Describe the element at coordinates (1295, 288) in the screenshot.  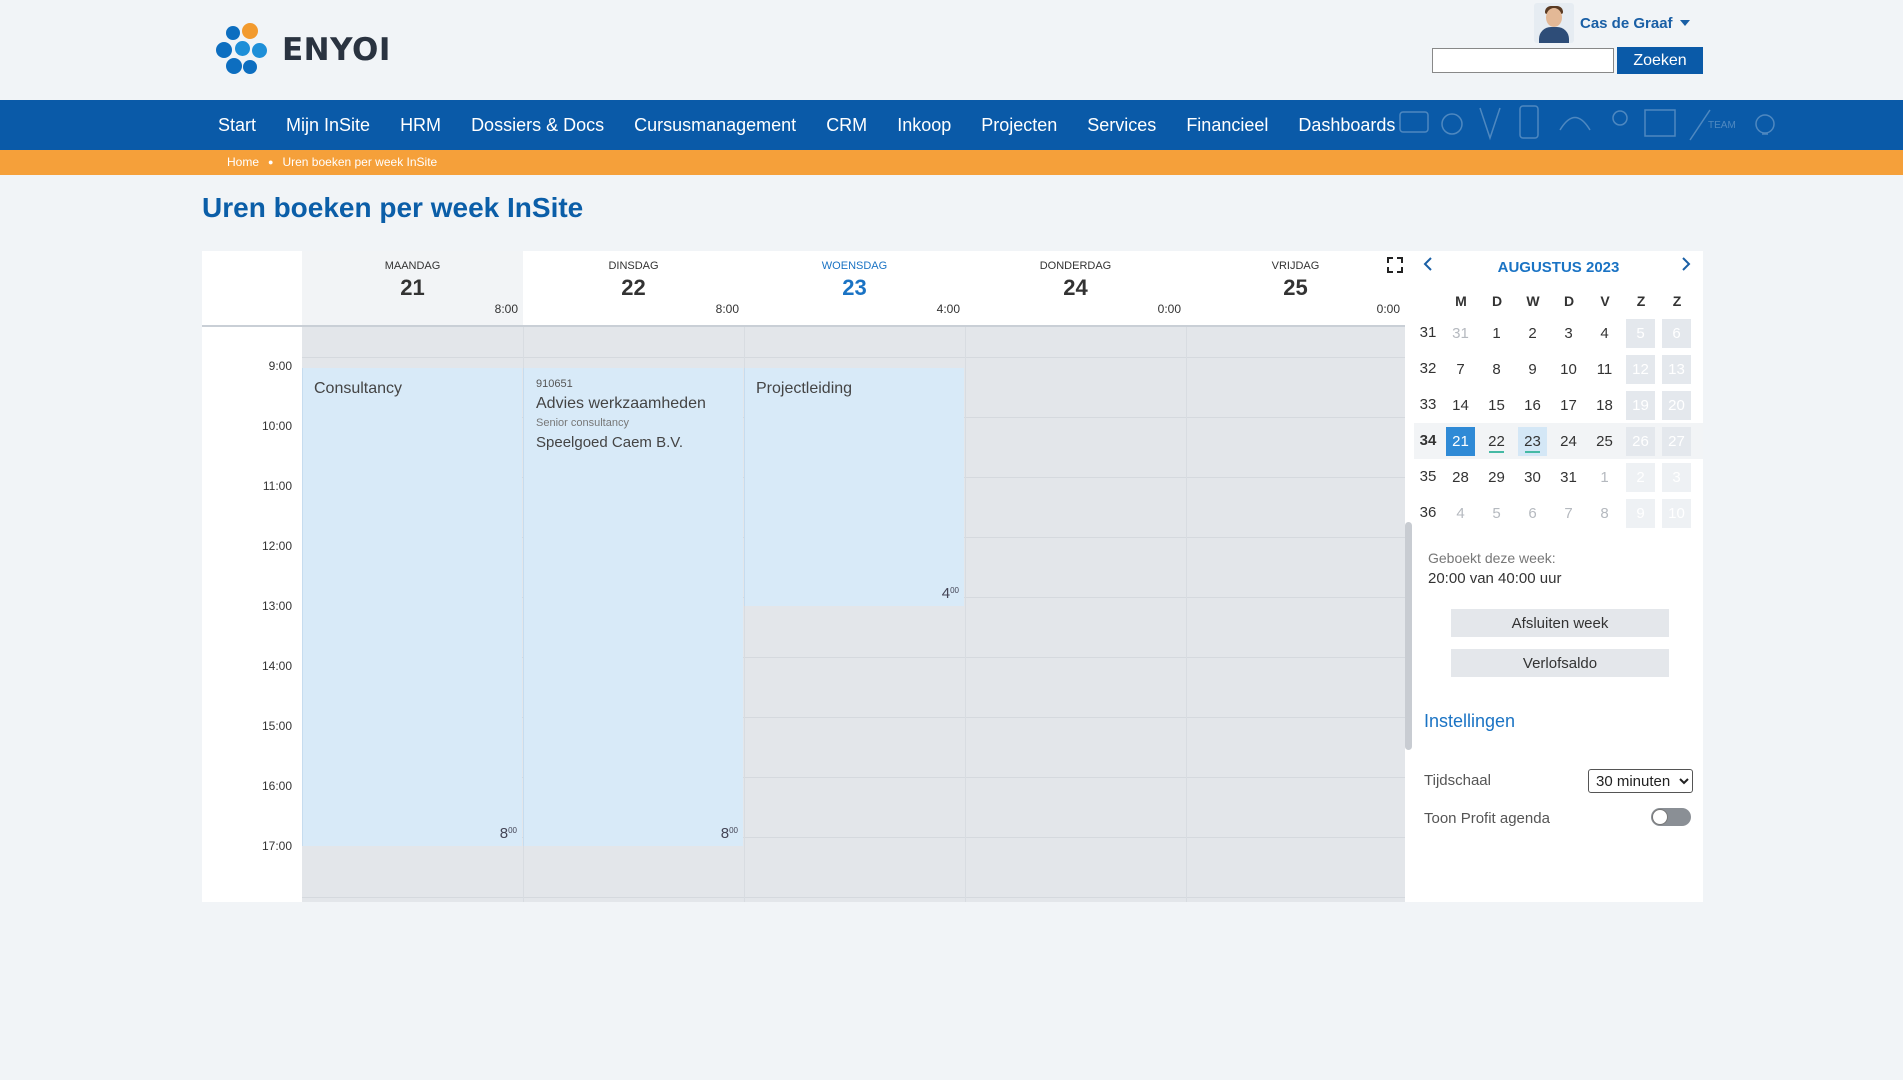
I see `day-header-friday: VRIJDAG 25 0:00` at that location.